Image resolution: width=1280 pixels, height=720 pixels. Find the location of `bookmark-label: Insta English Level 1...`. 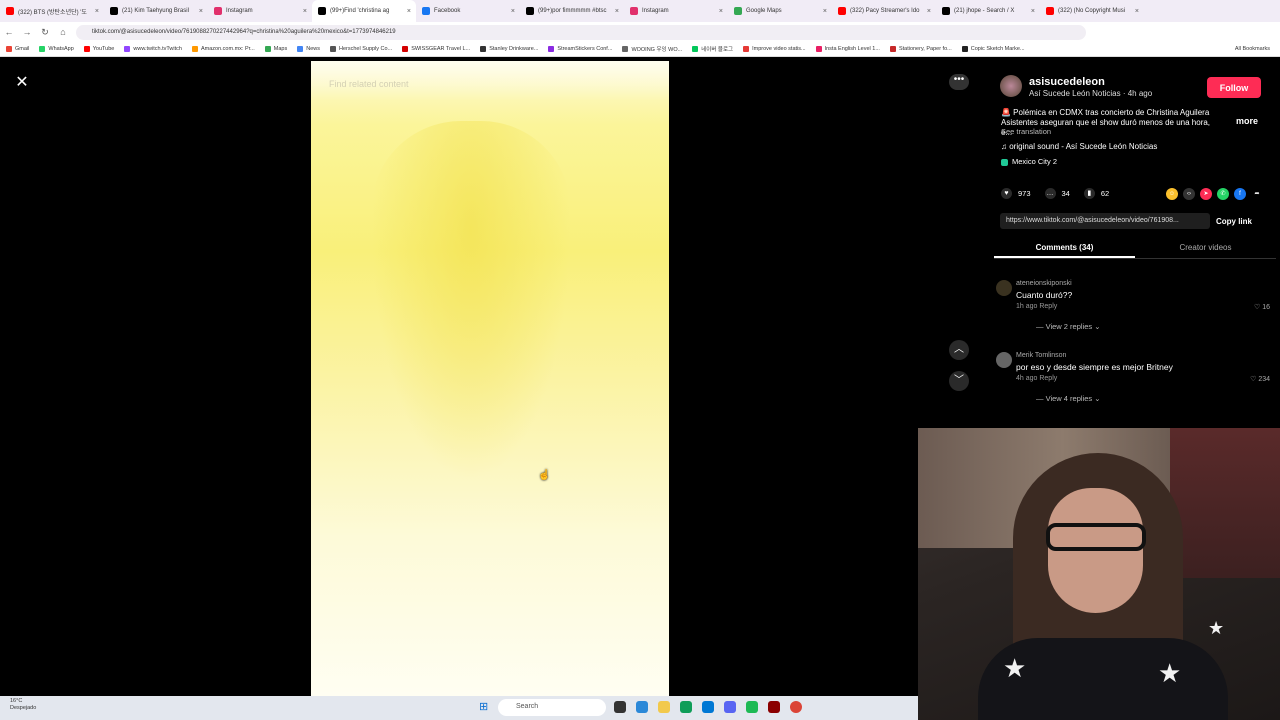

bookmark-label: Insta English Level 1... is located at coordinates (852, 49).